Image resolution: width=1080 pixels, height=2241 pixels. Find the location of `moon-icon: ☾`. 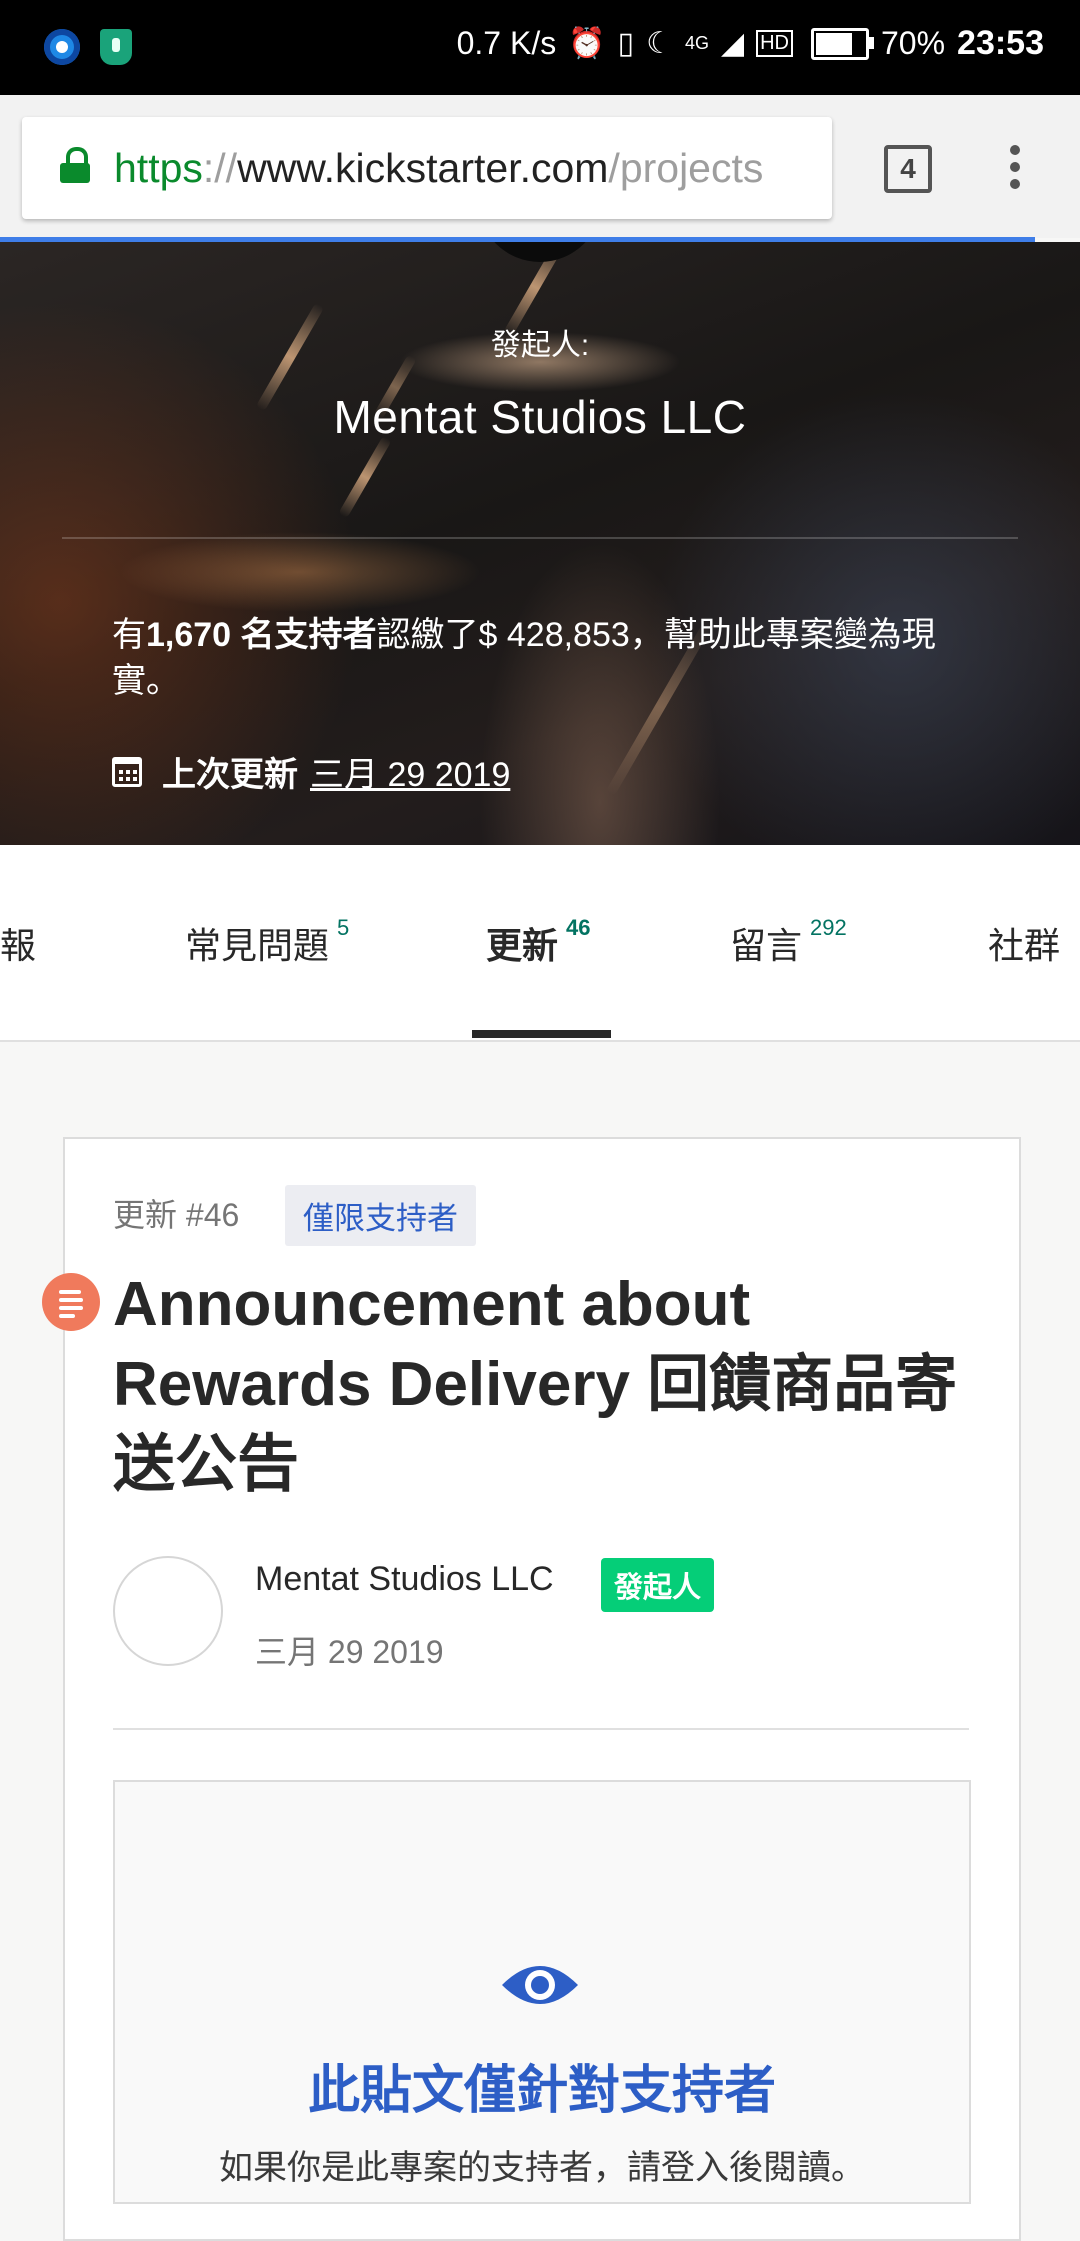

moon-icon: ☾ is located at coordinates (659, 43).